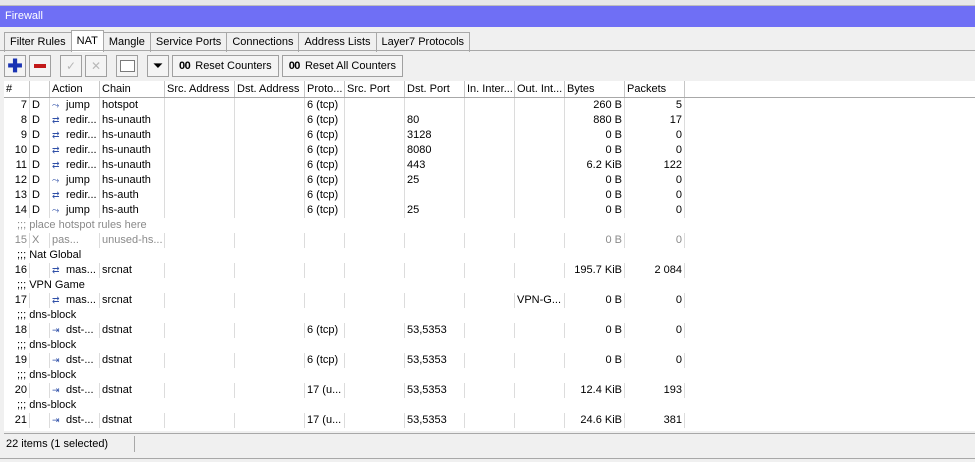 Image resolution: width=975 pixels, height=462 pixels. I want to click on column-header, so click(40, 89).